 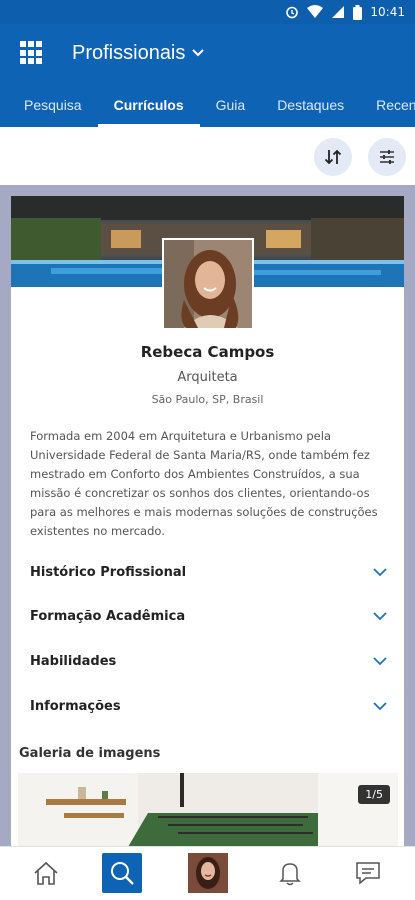 I want to click on apps-grid-icon, so click(x=32, y=53).